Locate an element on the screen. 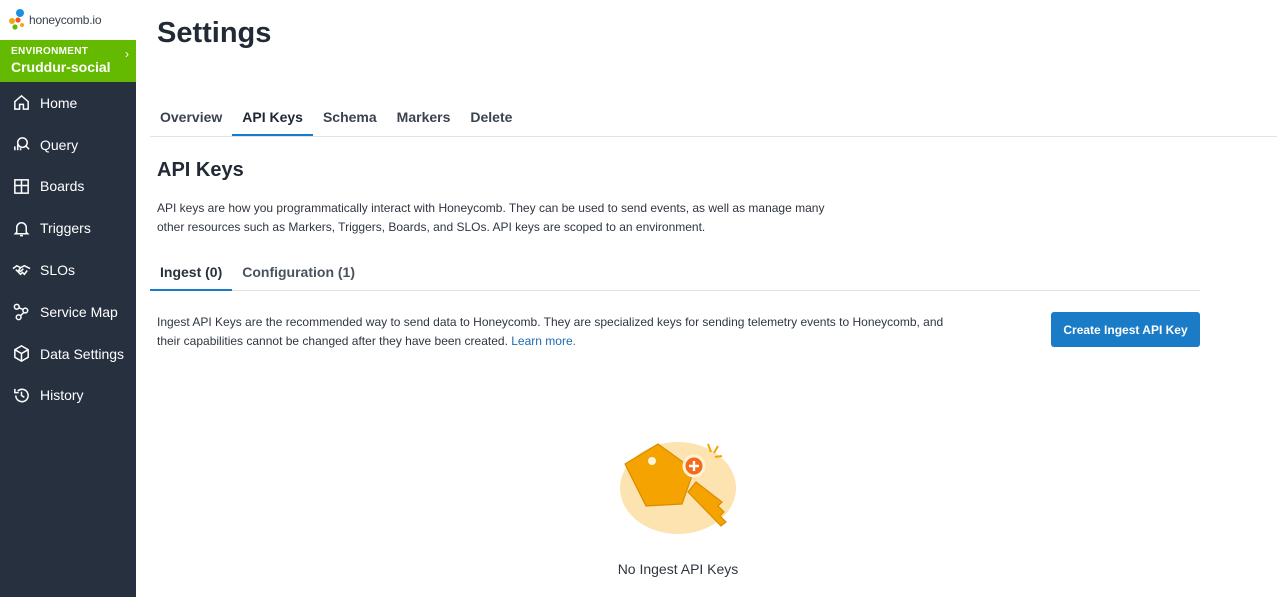  logo-text: honeycomb.io is located at coordinates (65, 20).